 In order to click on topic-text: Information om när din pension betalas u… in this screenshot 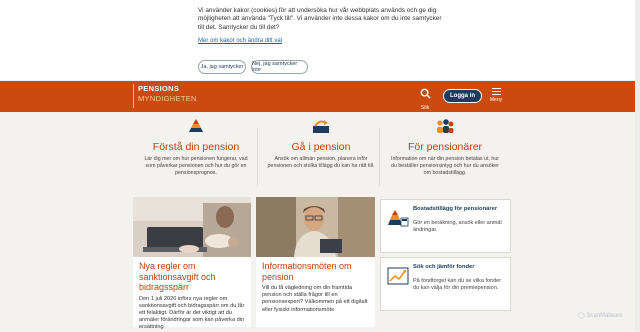, I will do `click(445, 166)`.